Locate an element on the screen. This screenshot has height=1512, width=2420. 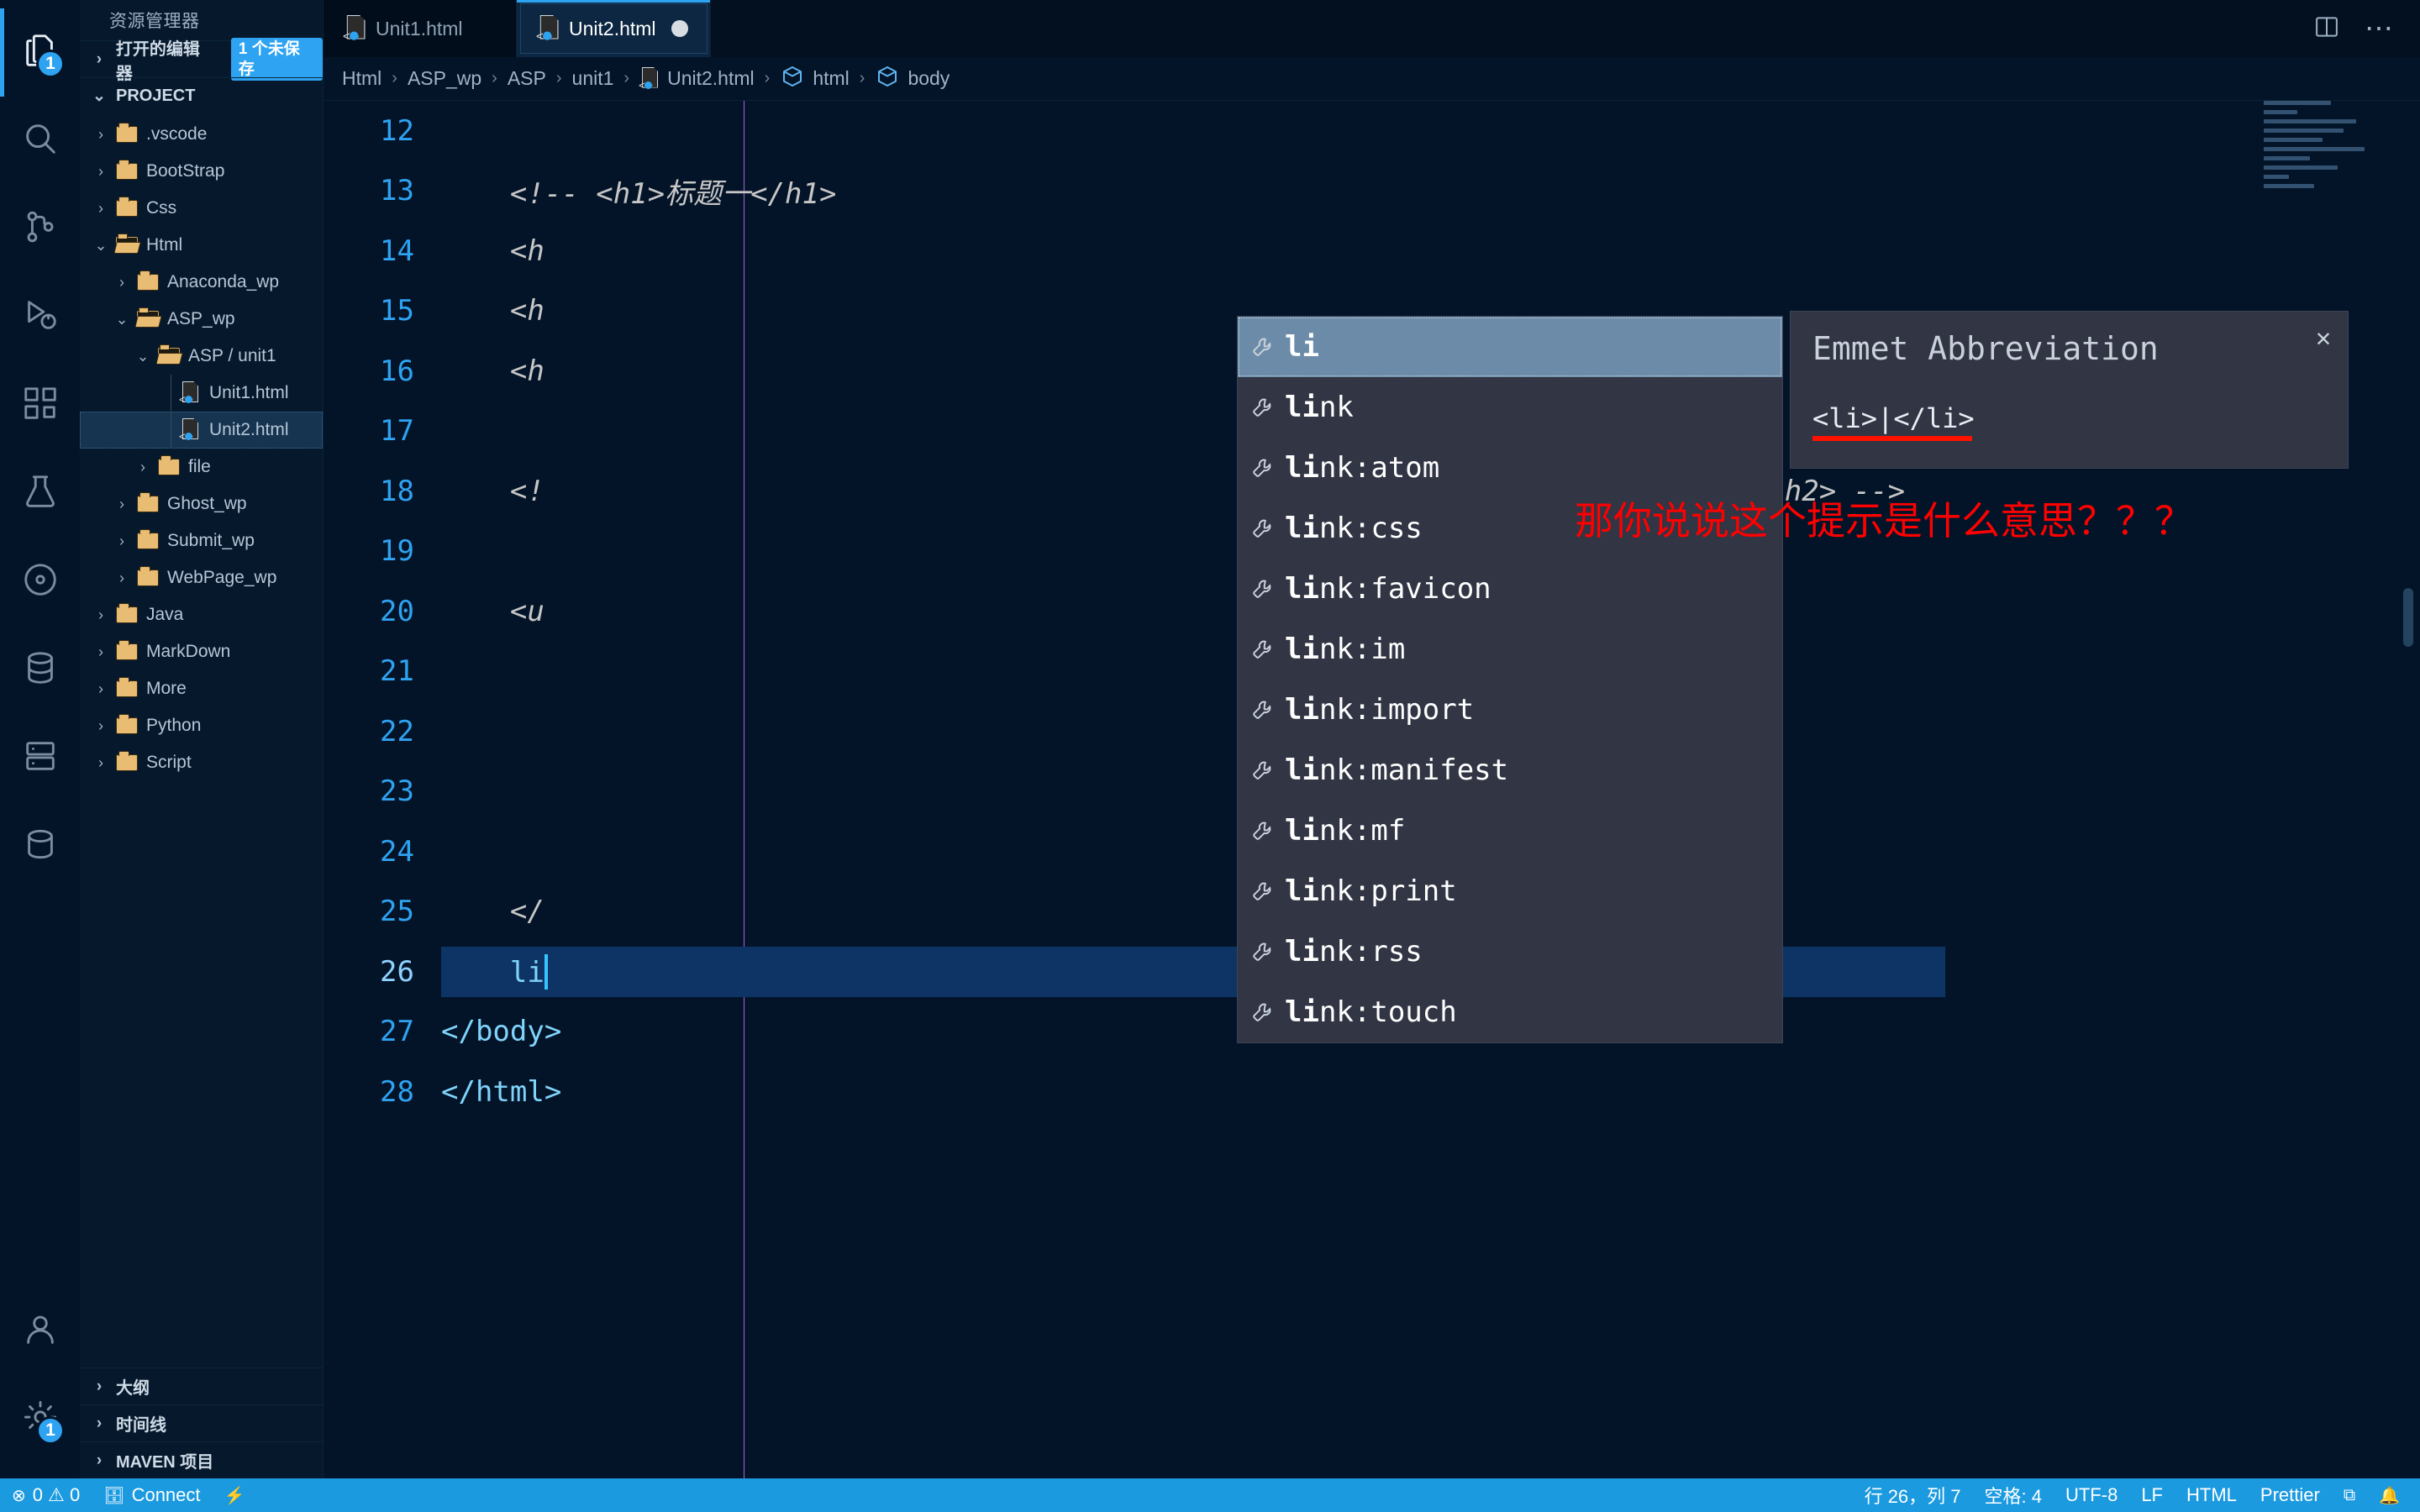
tree-item-submit-wp: › Submit_wp is located at coordinates (202, 540).